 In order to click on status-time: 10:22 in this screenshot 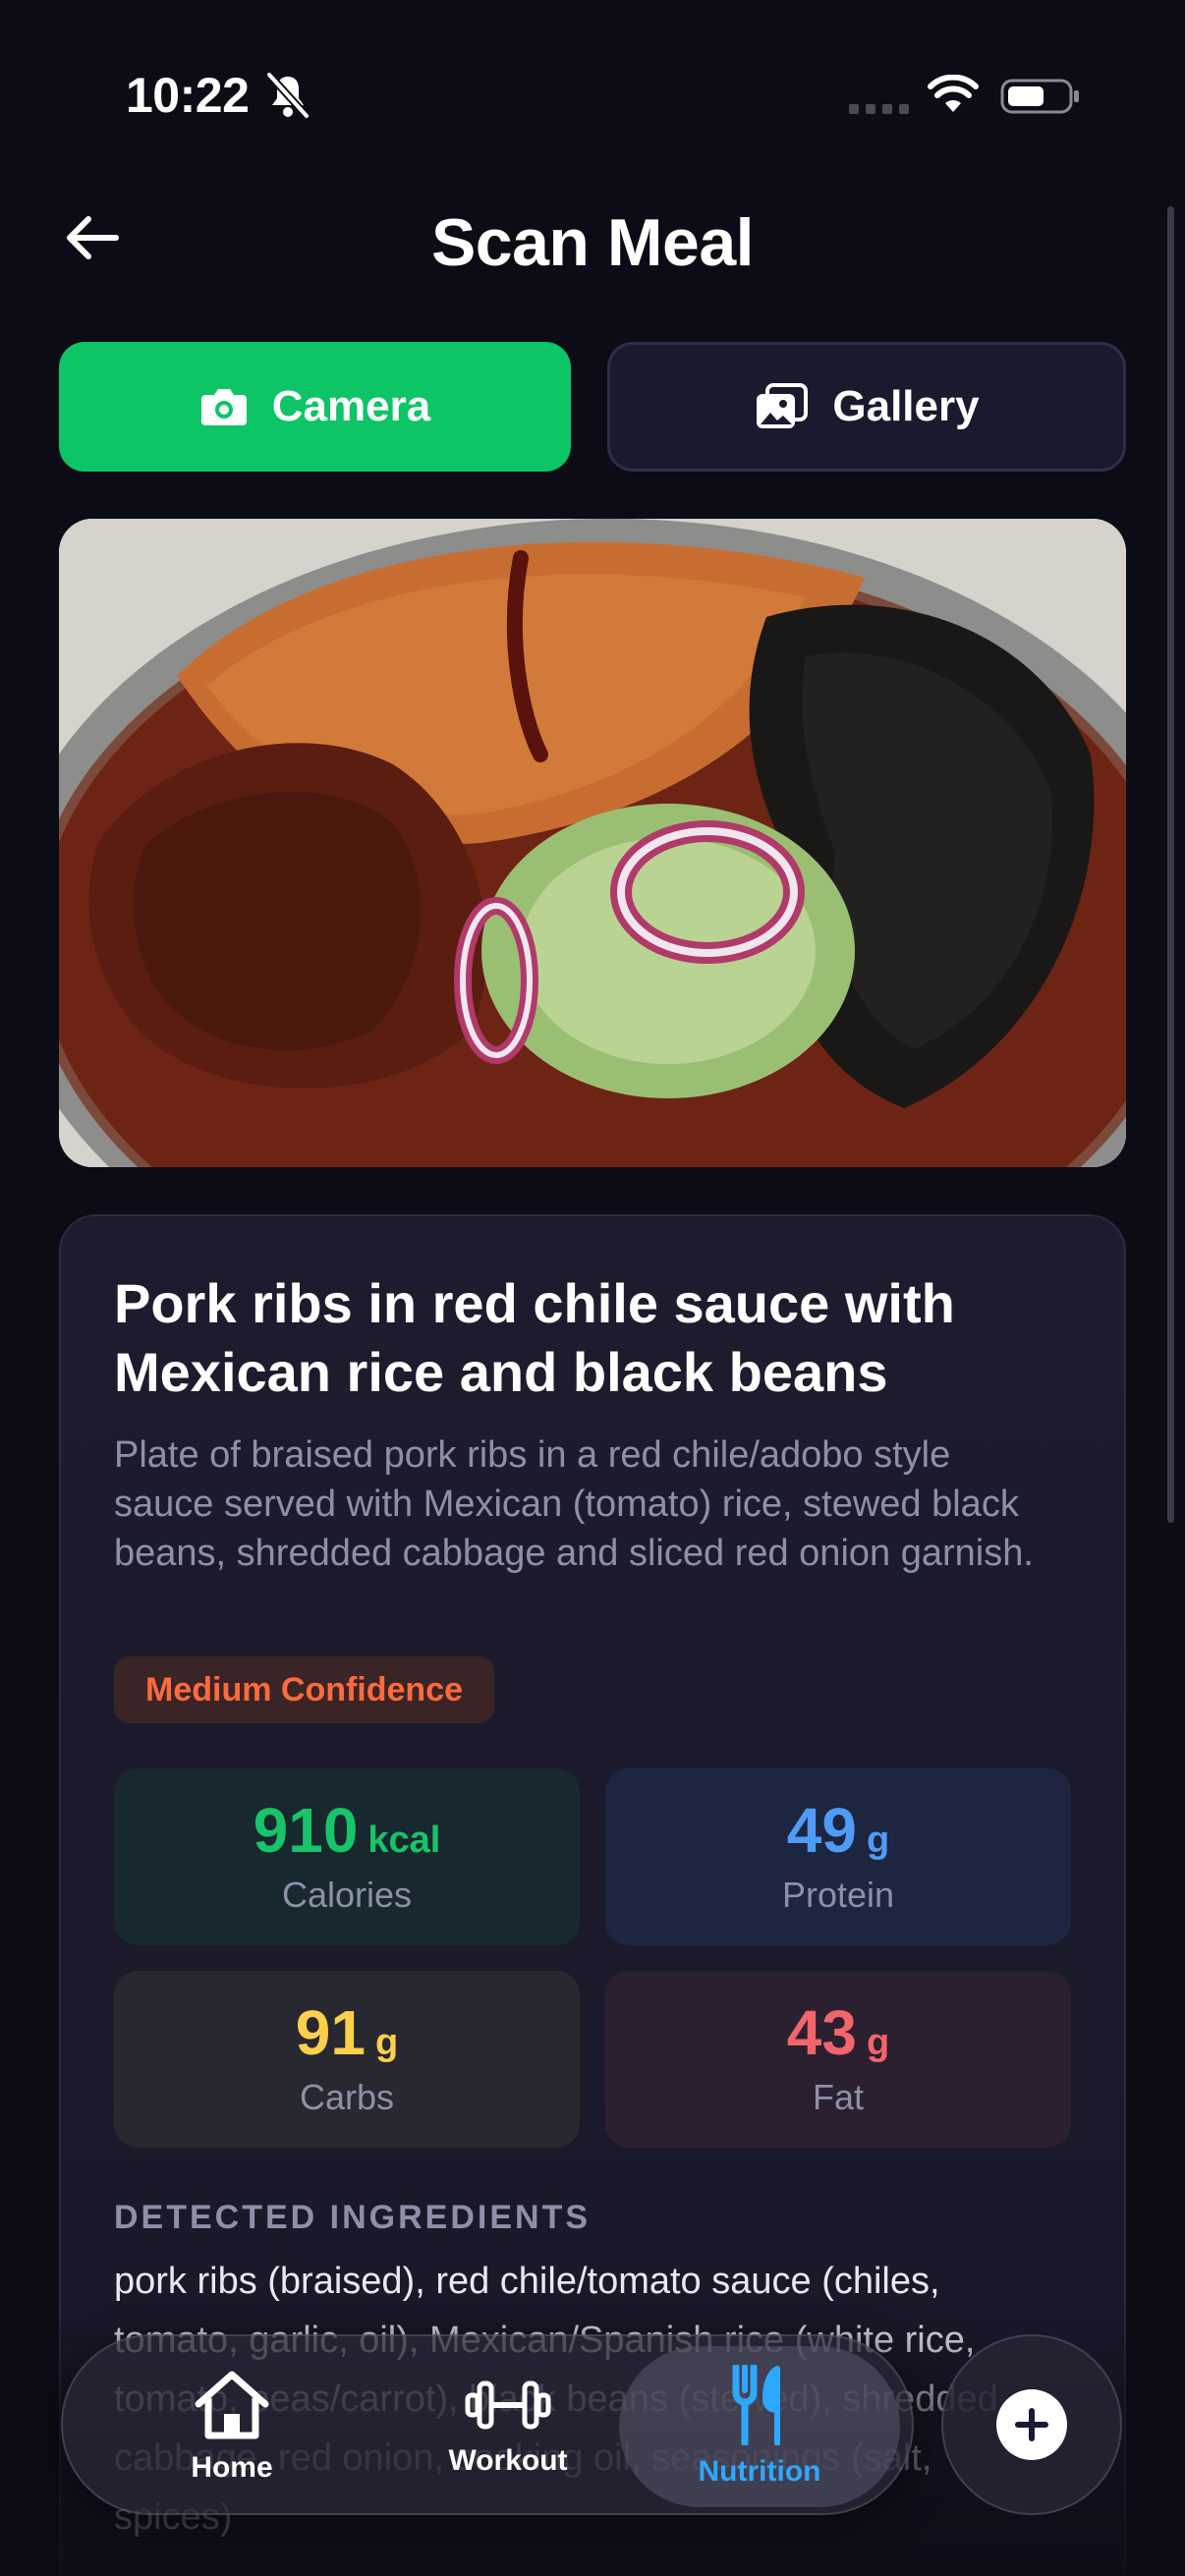, I will do `click(188, 95)`.